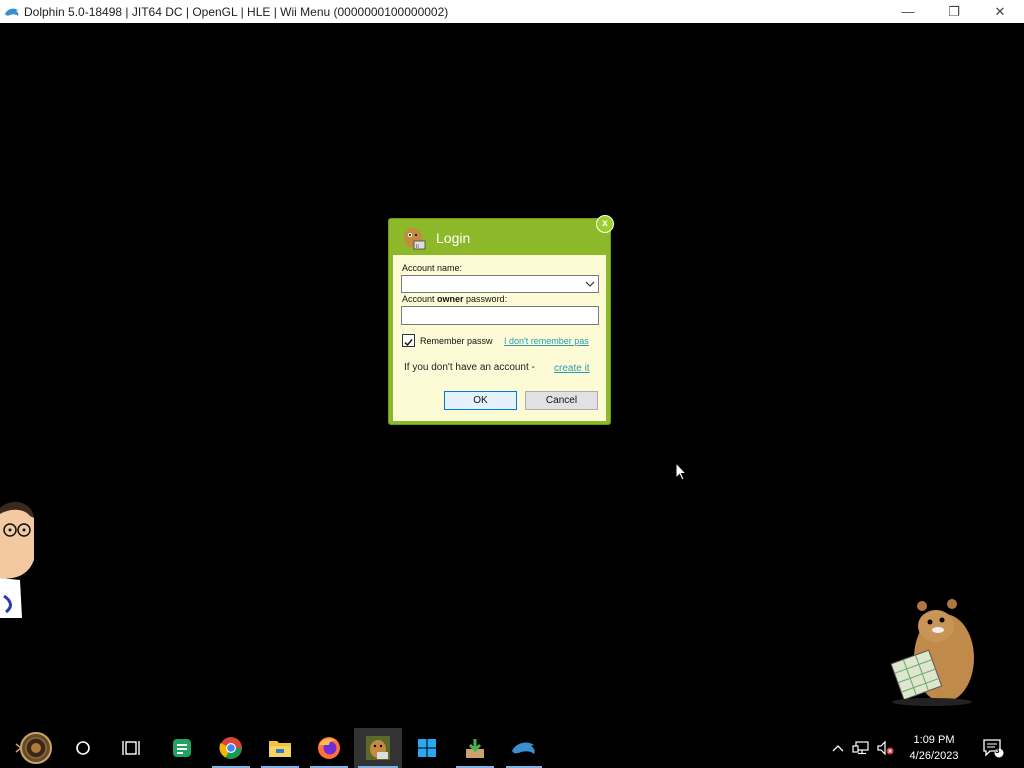 This screenshot has width=1024, height=768. I want to click on remember-password-label: Remember passw, so click(456, 341).